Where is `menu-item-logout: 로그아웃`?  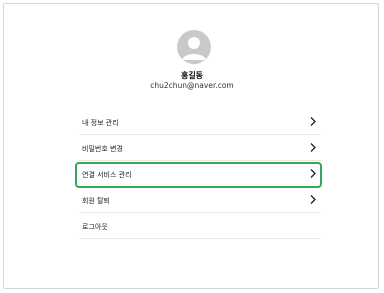 menu-item-logout: 로그아웃 is located at coordinates (200, 226).